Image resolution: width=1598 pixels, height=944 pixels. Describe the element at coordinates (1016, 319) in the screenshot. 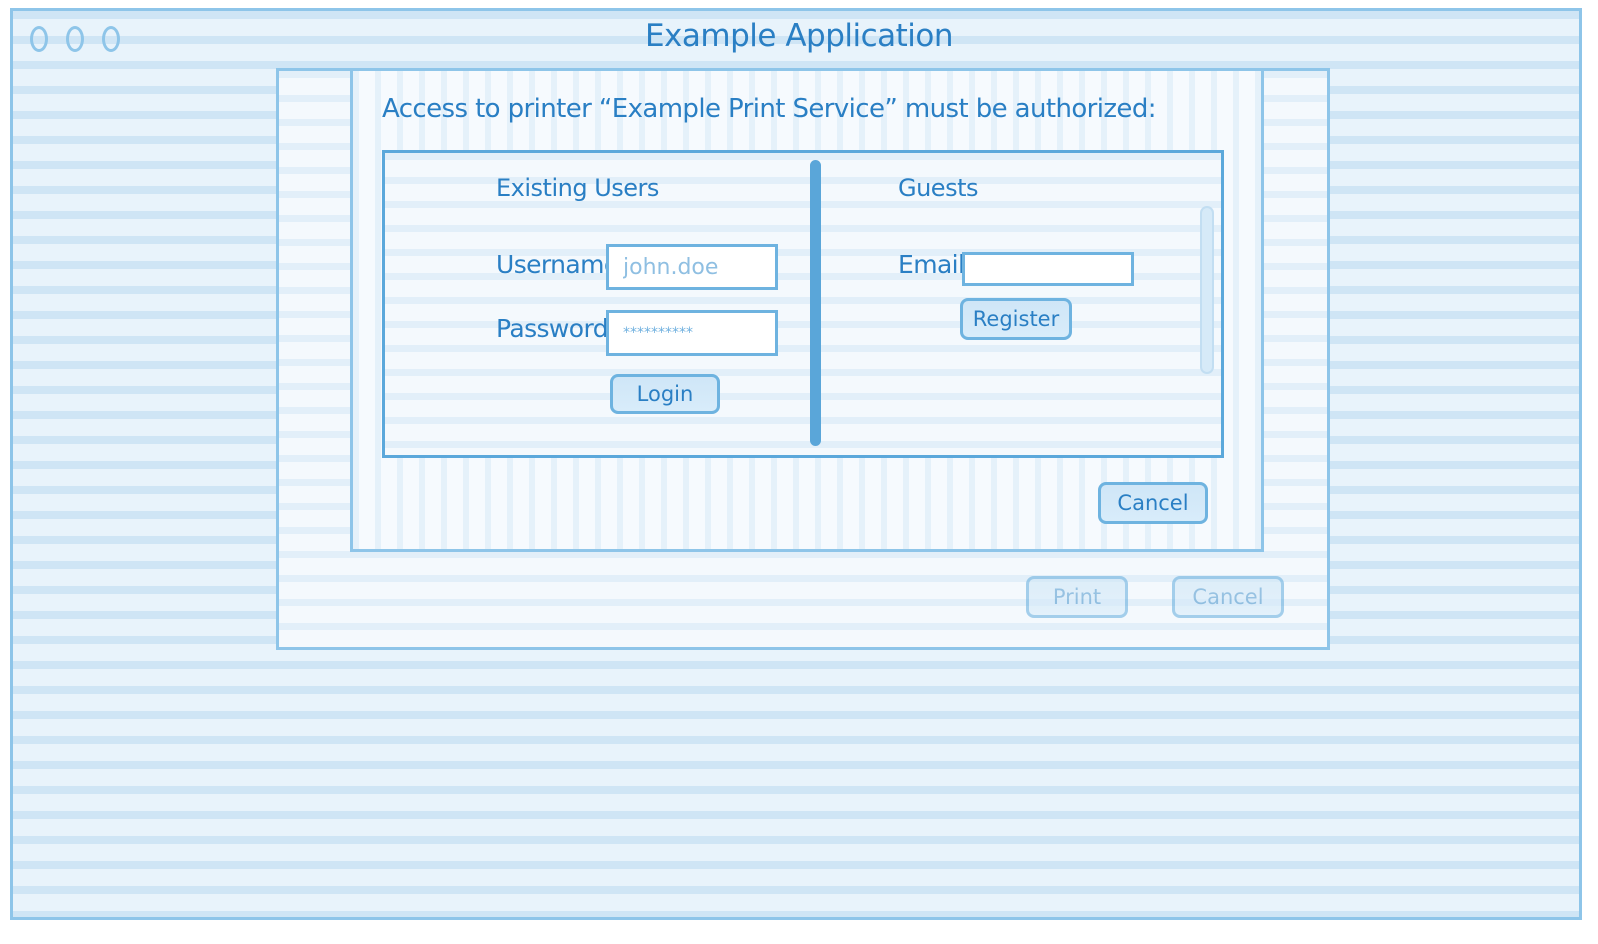

I see `register-button: Register` at that location.